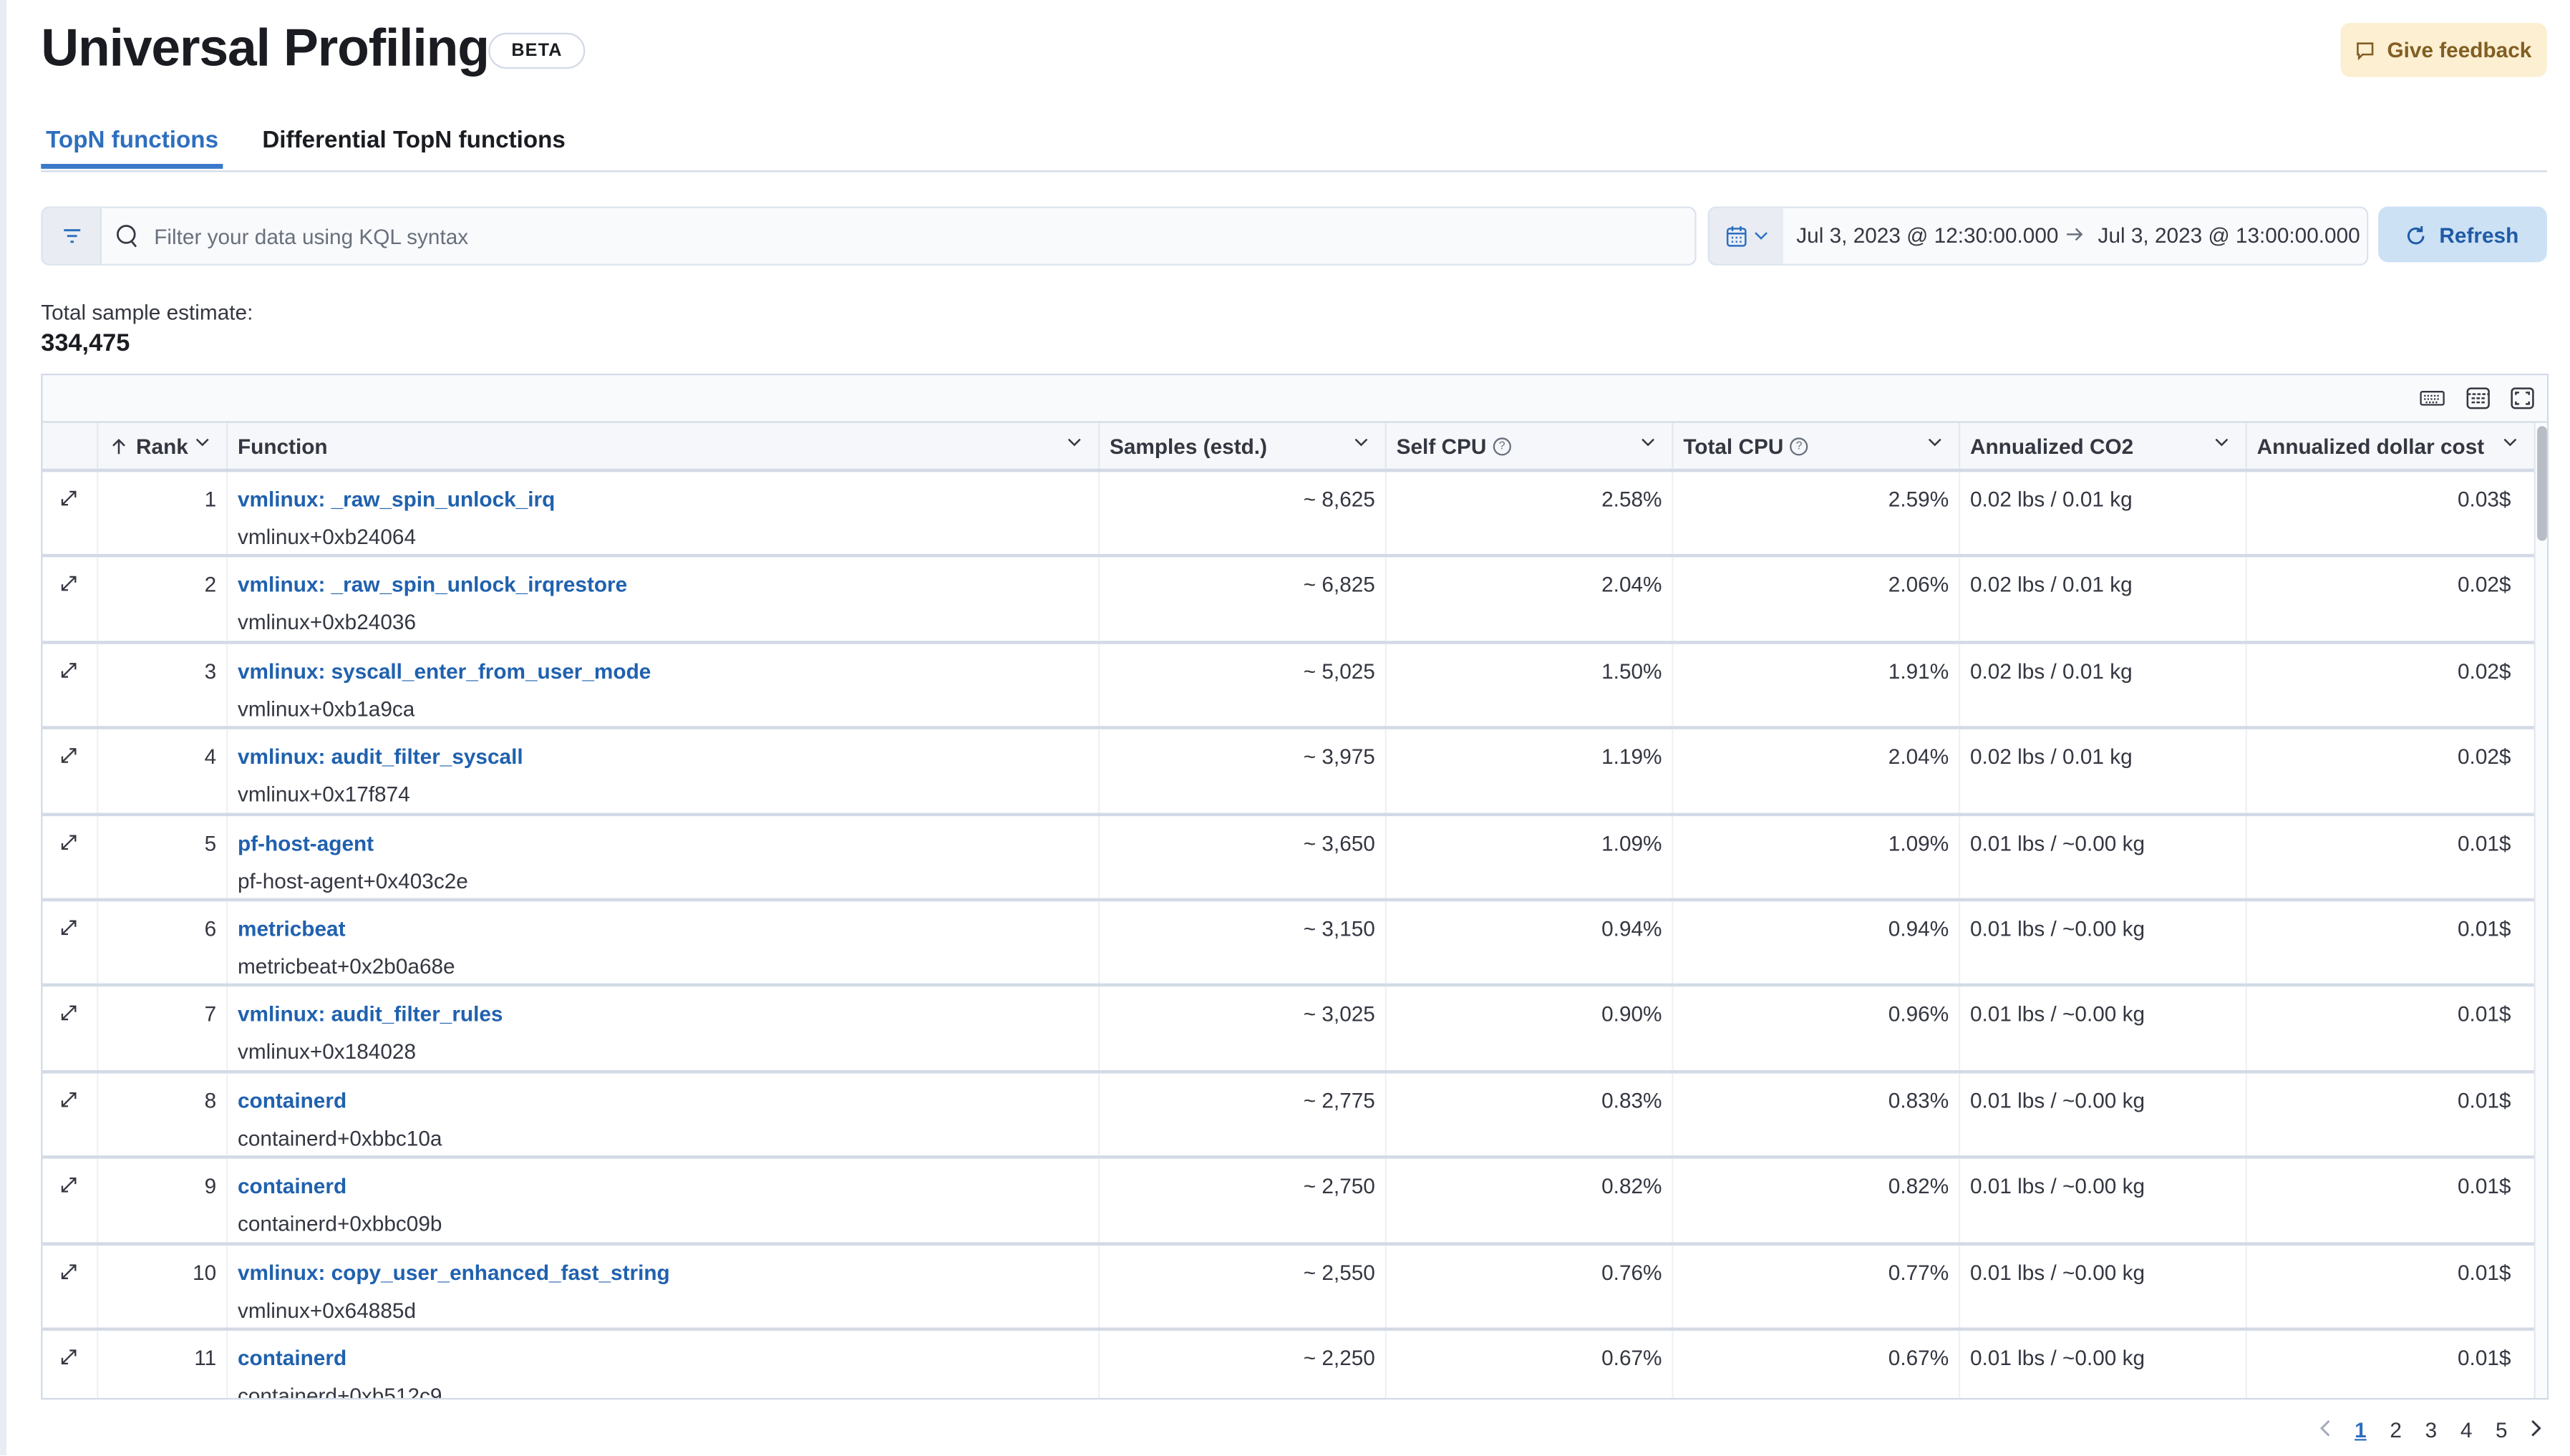 This screenshot has width=2570, height=1456. I want to click on total-cpu-cell: 1.91%, so click(1817, 685).